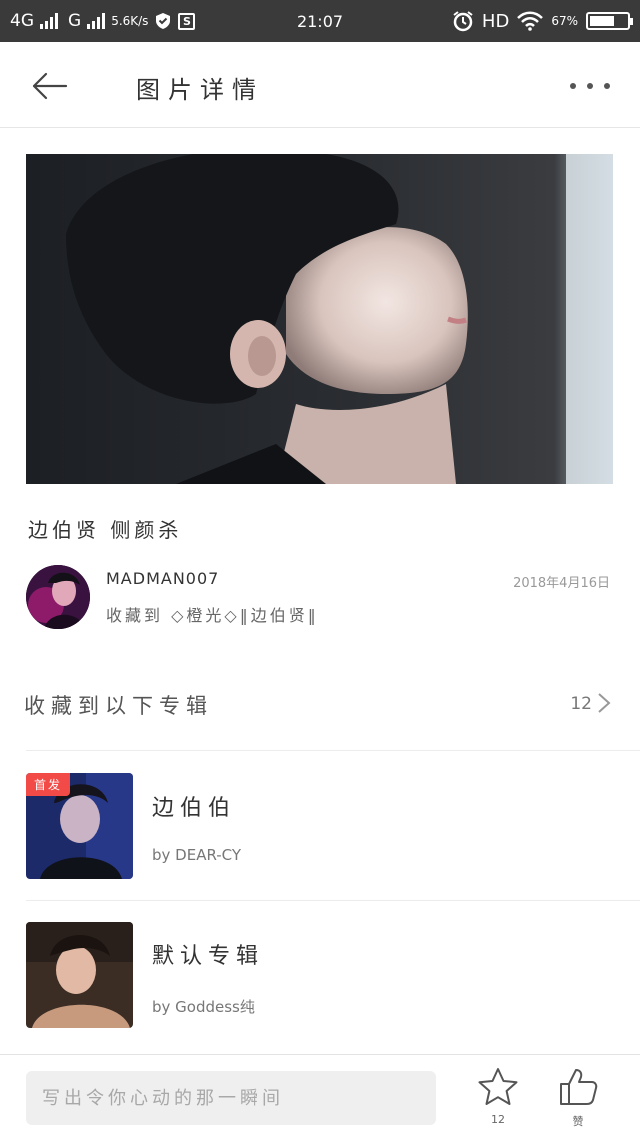 This screenshot has height=1138, width=640. Describe the element at coordinates (162, 578) in the screenshot. I see `uploader-name: MADMAN007` at that location.